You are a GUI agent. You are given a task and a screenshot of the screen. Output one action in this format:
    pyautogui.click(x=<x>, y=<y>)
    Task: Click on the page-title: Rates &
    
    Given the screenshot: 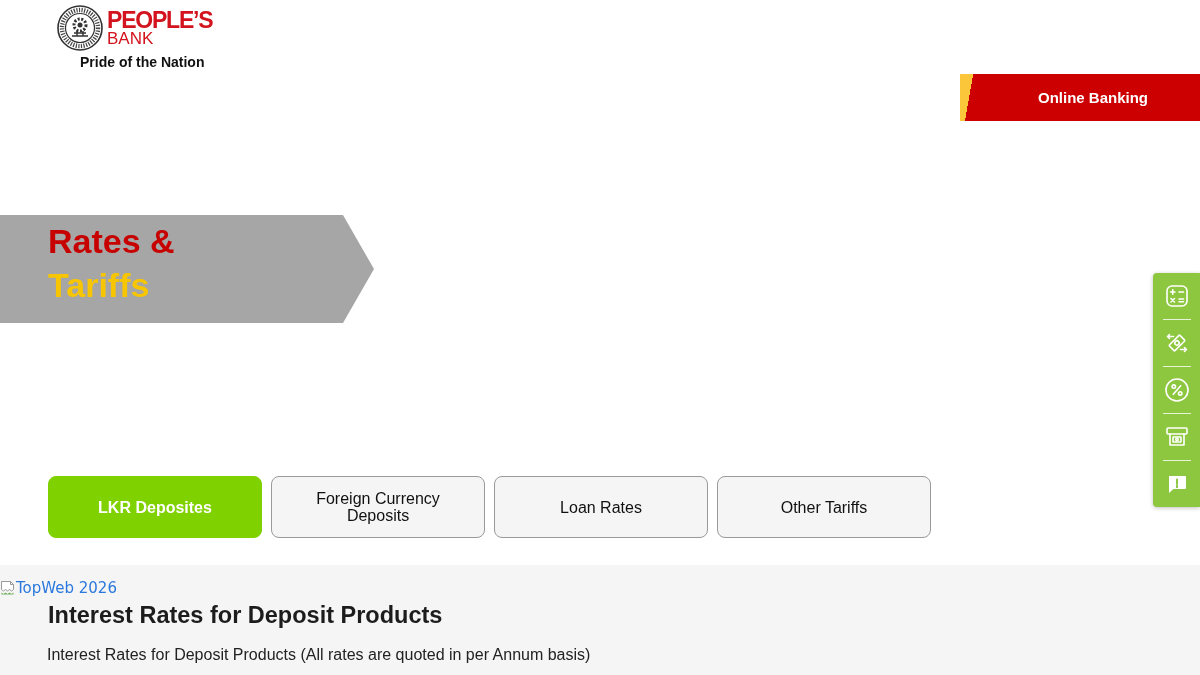 What is the action you would take?
    pyautogui.click(x=111, y=241)
    